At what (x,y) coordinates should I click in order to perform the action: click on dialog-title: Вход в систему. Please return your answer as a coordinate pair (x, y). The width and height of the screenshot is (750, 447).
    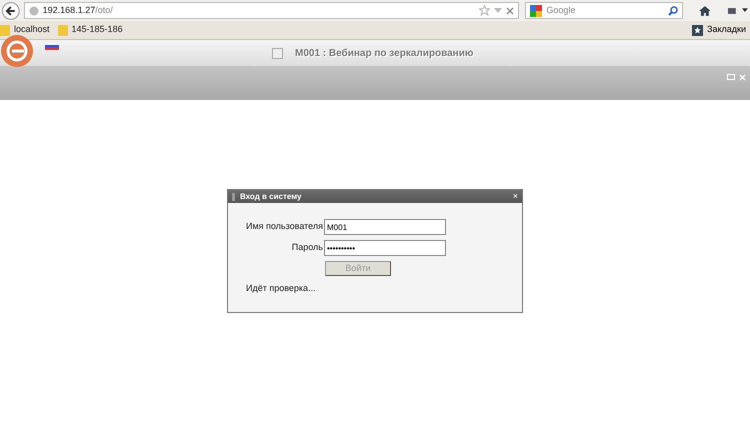
    Looking at the image, I should click on (271, 196).